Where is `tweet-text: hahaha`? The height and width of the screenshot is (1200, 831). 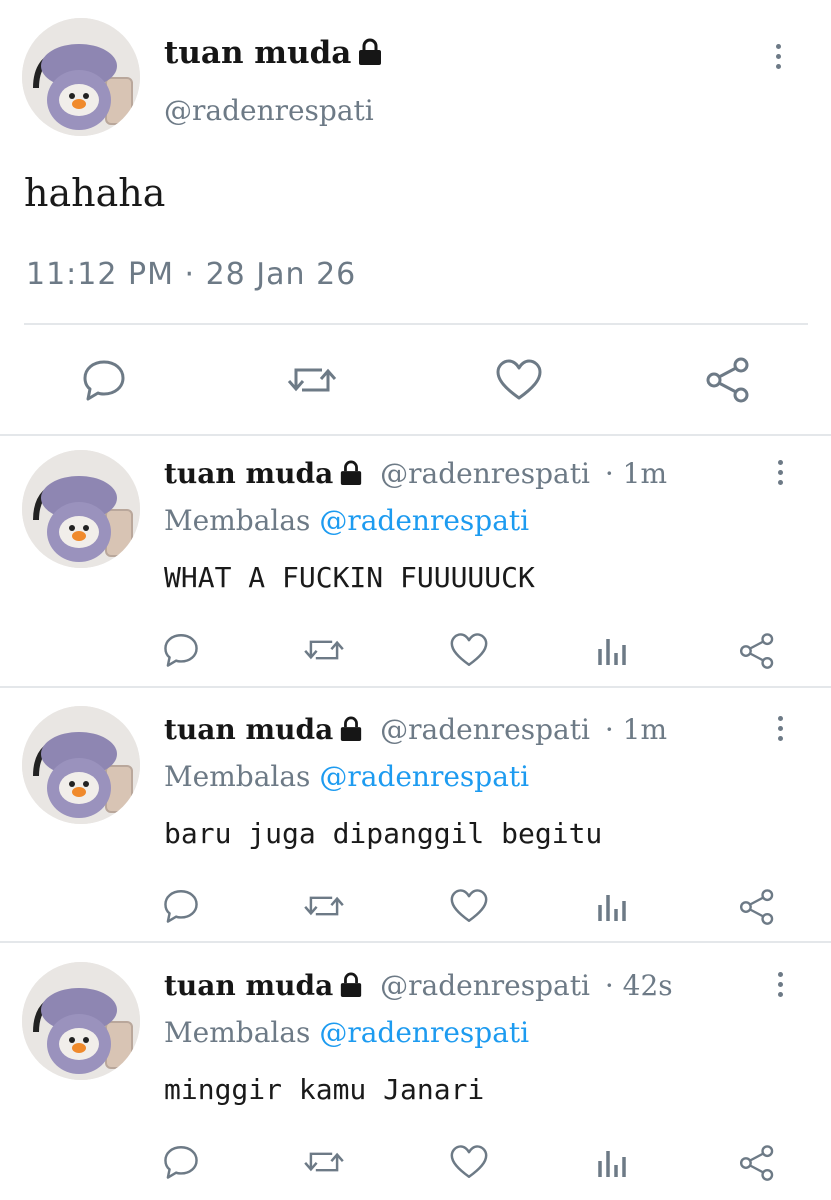
tweet-text: hahaha is located at coordinates (95, 193).